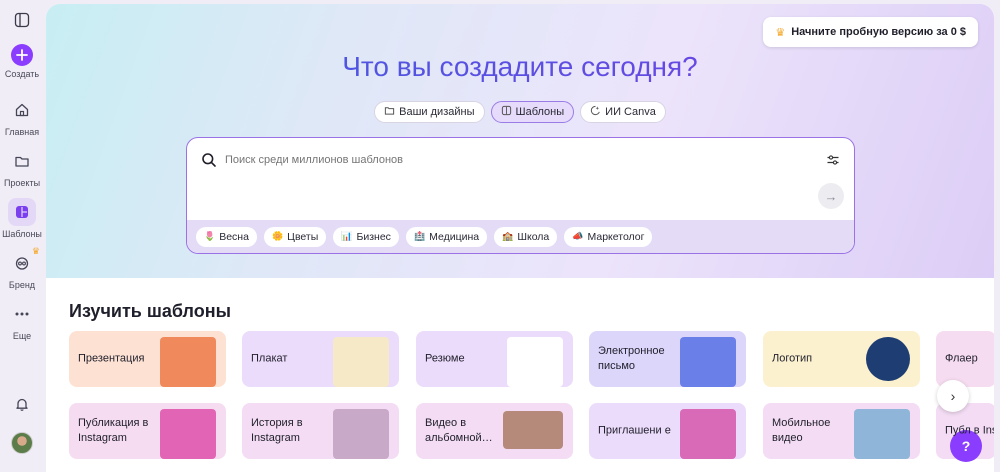  I want to click on chip-label: Цветы, so click(303, 236).